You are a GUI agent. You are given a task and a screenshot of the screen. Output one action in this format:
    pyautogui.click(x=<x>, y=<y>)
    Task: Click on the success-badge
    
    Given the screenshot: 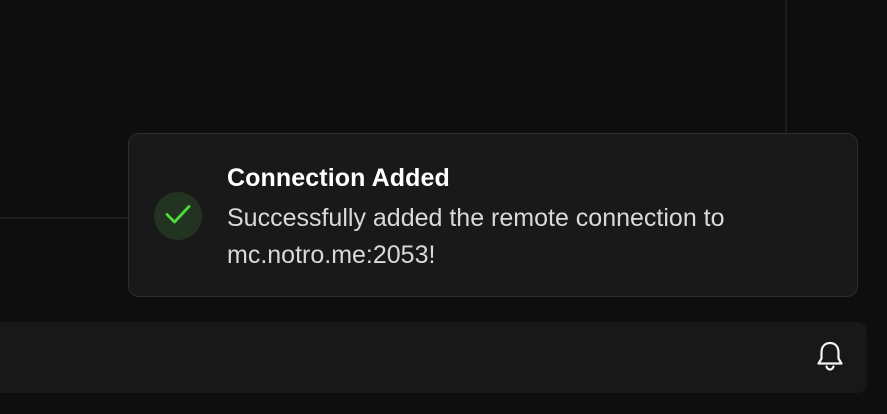 What is the action you would take?
    pyautogui.click(x=178, y=216)
    